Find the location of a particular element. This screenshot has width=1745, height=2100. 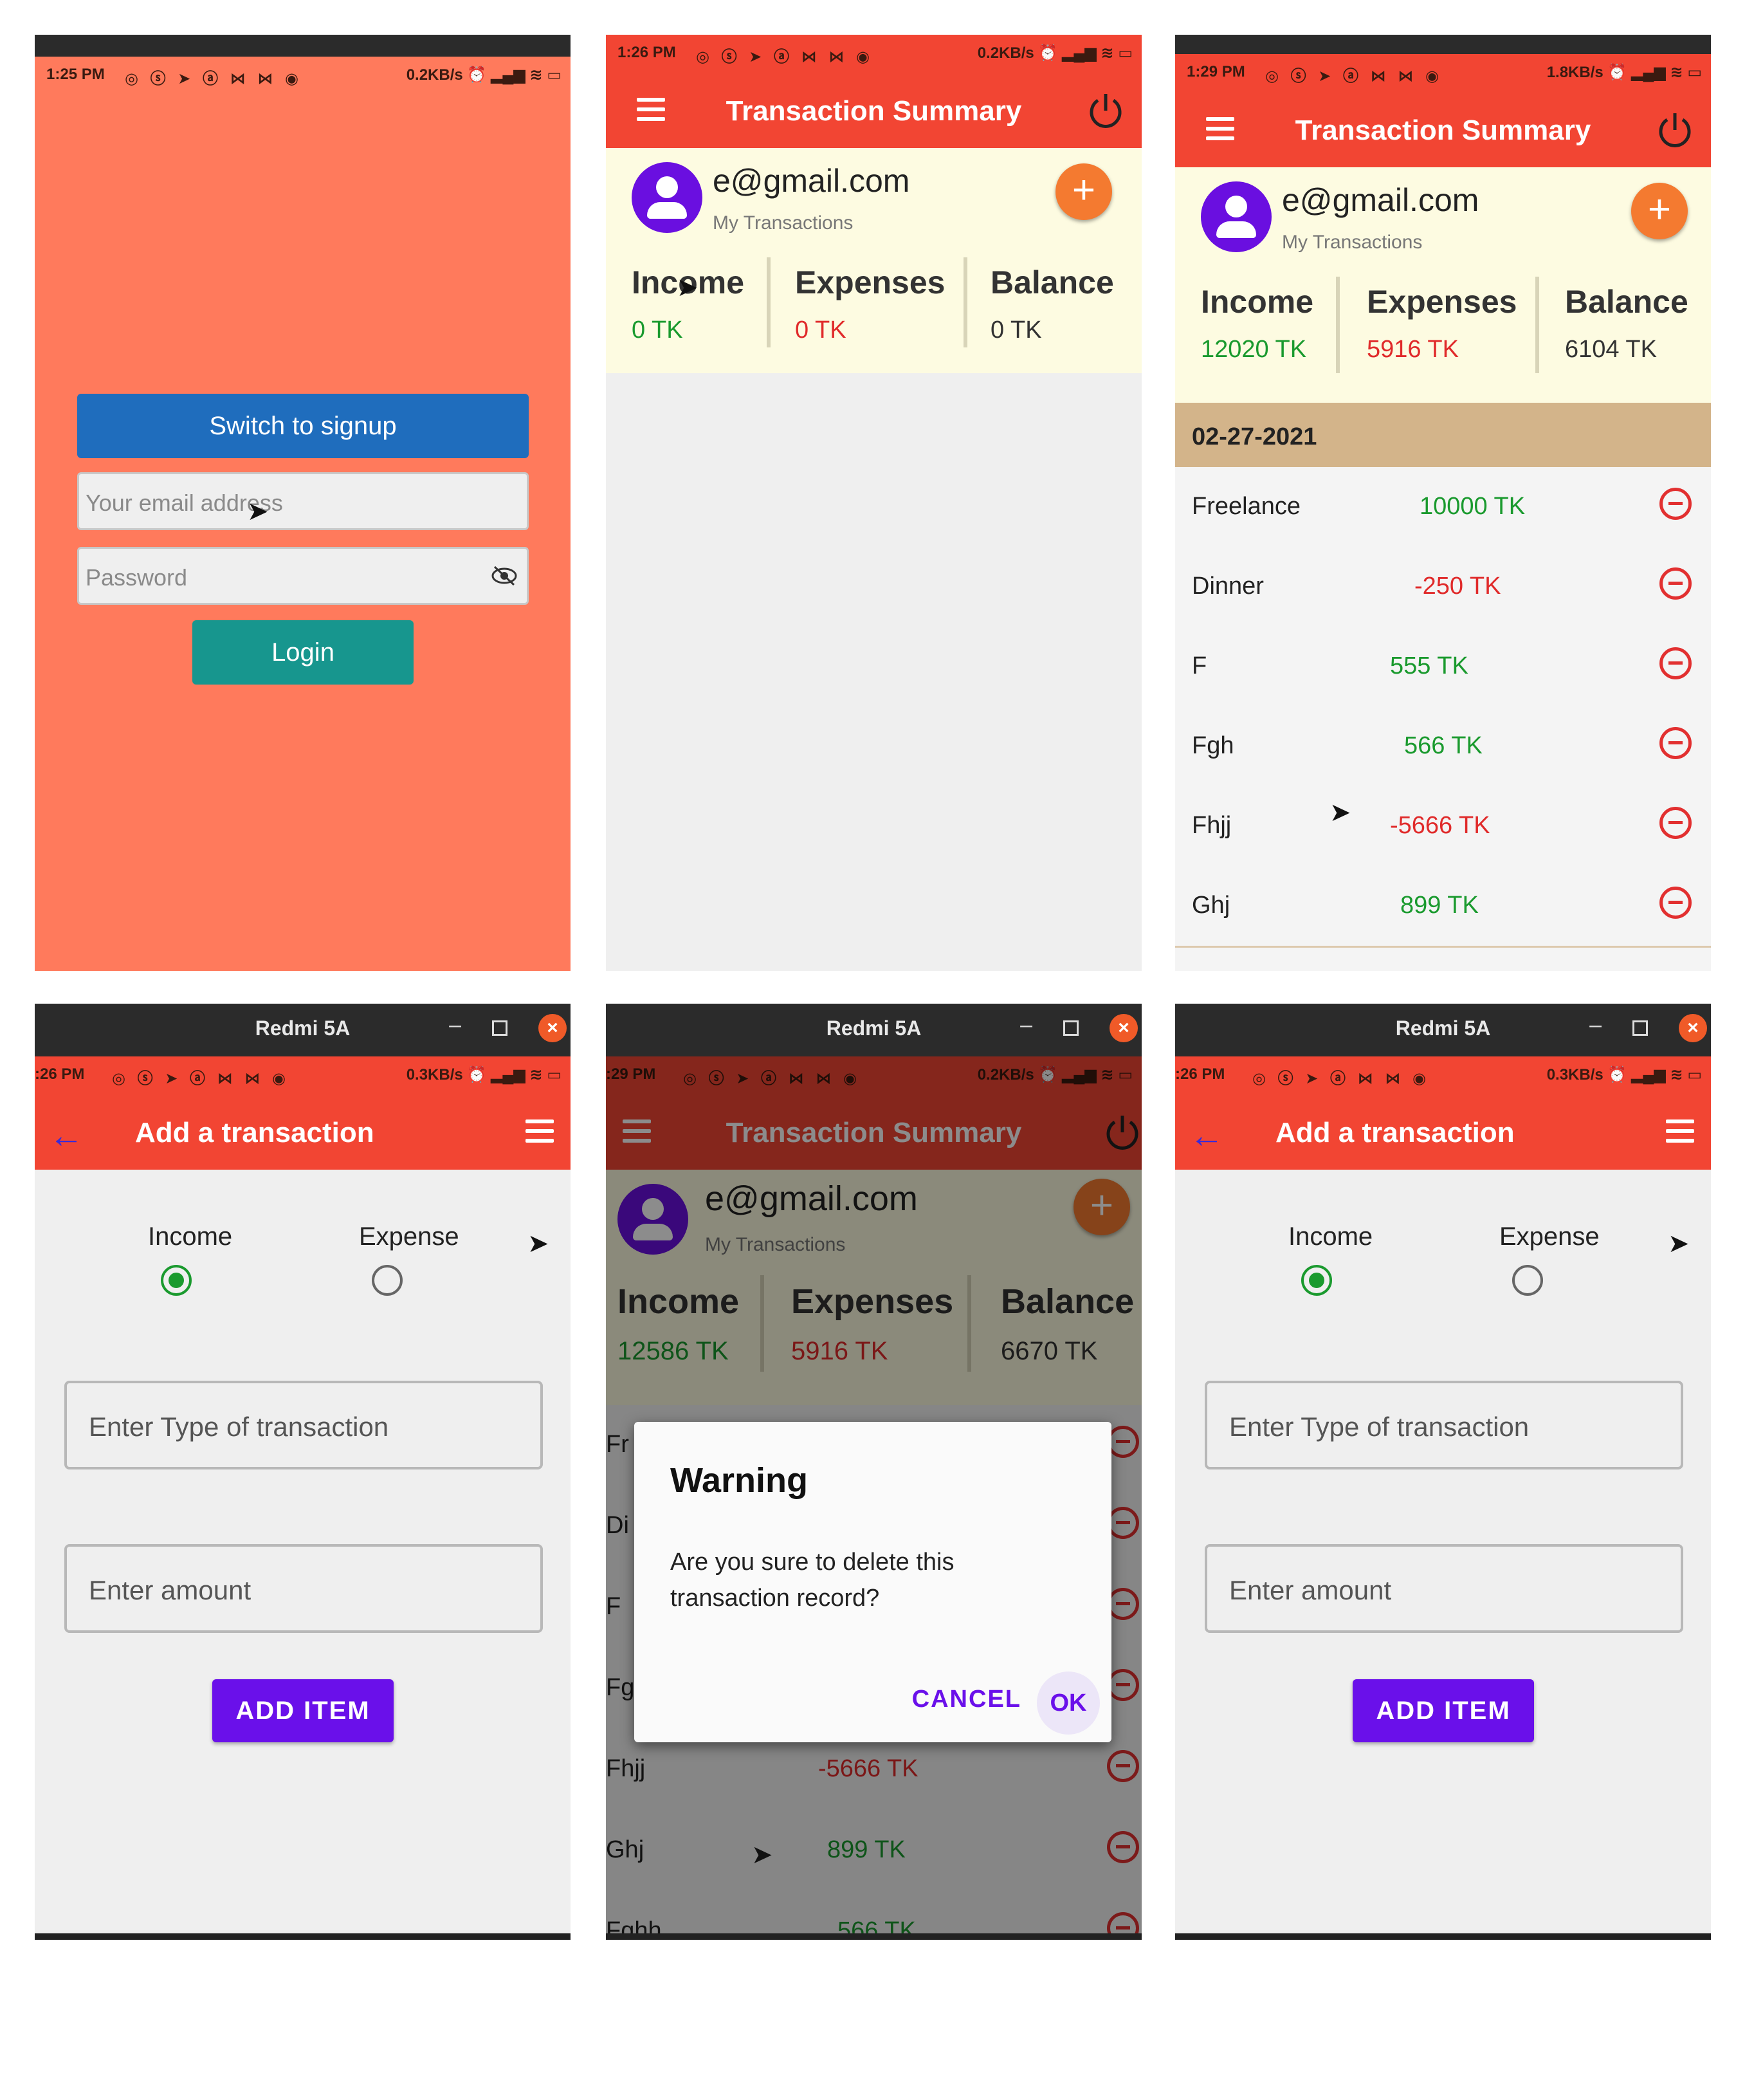

transaction-name: Ghj is located at coordinates (1211, 906).